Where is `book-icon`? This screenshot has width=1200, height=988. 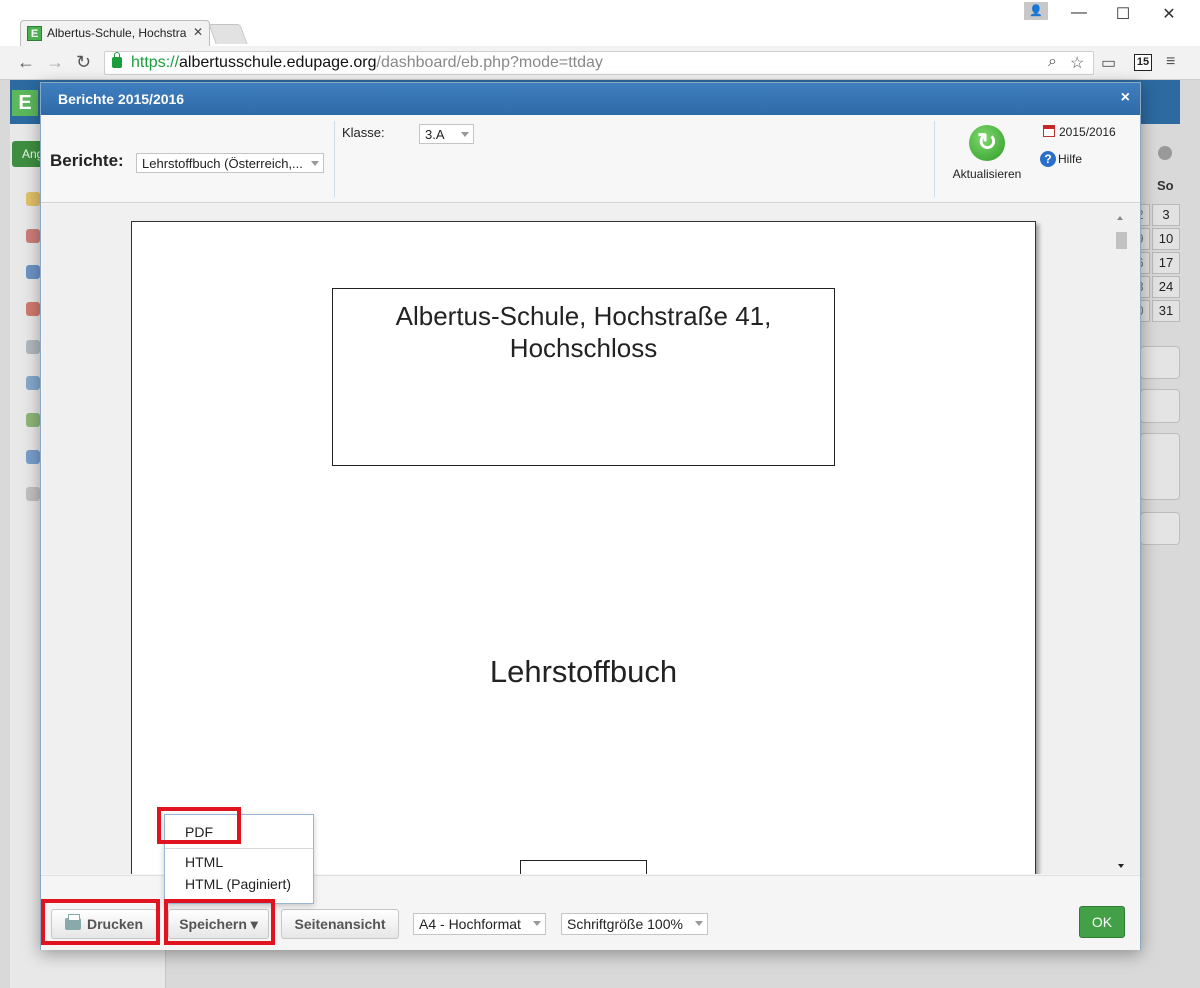 book-icon is located at coordinates (33, 272).